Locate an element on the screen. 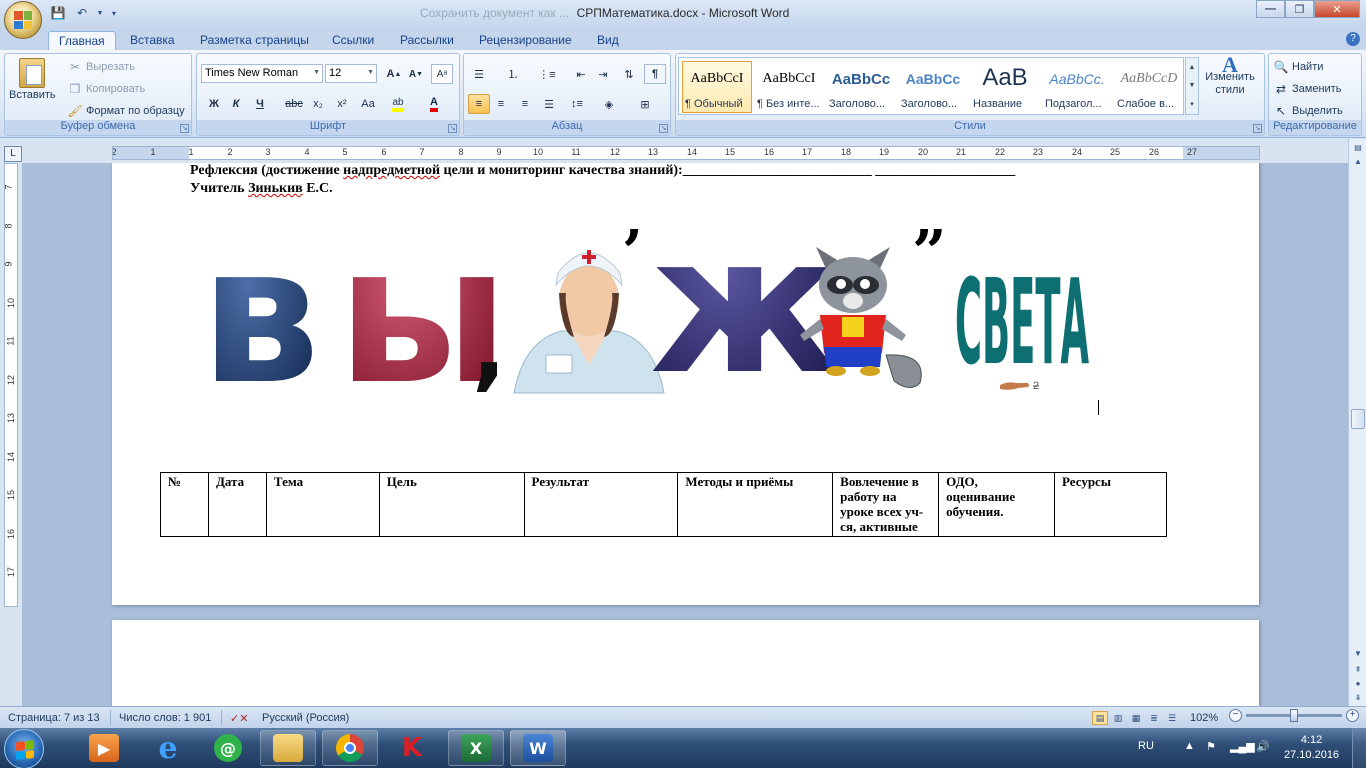 This screenshot has height=768, width=1366. table-header-cell: Результат is located at coordinates (601, 504).